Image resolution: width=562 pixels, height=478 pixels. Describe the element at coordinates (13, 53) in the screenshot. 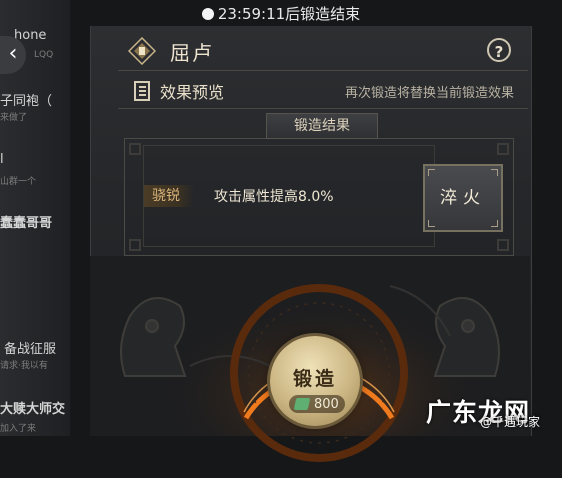

I see `chevron-left-icon: ‹` at that location.